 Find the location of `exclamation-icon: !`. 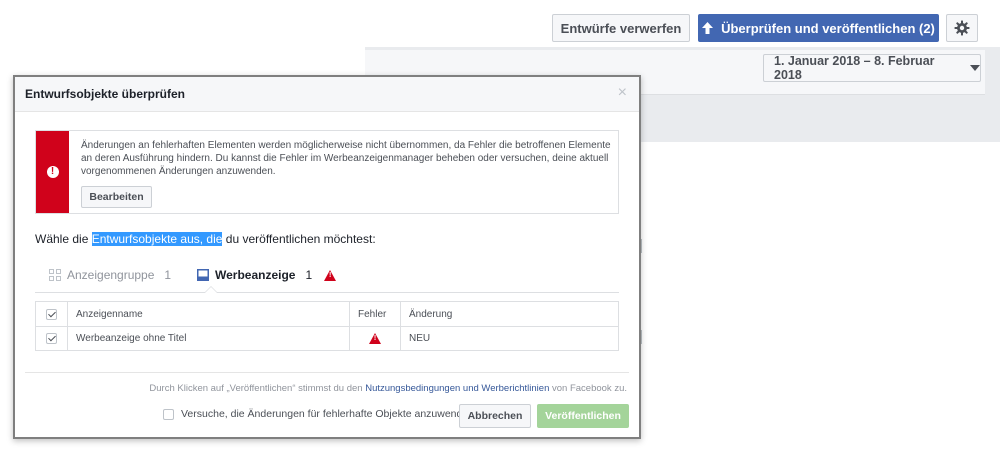

exclamation-icon: ! is located at coordinates (52, 172).